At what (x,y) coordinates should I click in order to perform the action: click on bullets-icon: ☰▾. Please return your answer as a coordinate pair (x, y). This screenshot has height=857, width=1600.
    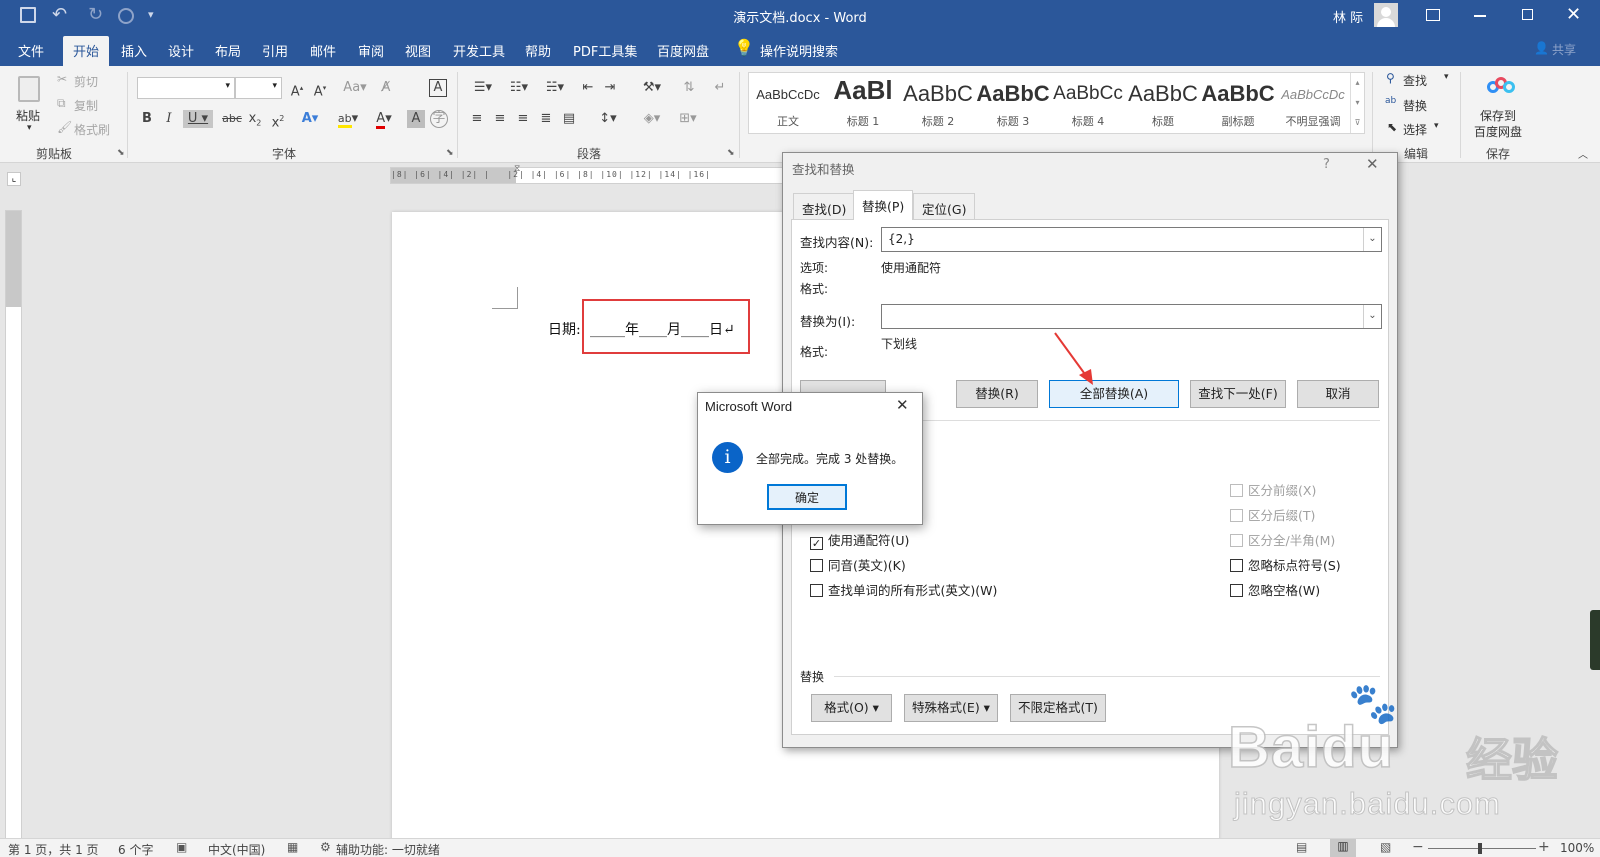
    Looking at the image, I should click on (483, 88).